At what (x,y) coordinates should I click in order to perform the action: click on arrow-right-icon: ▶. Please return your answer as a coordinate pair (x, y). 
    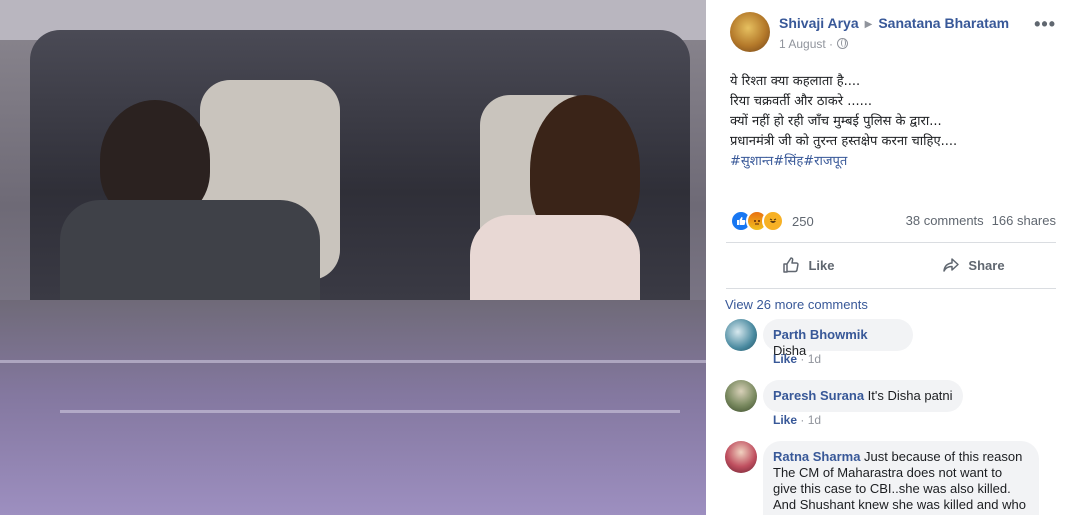
    Looking at the image, I should click on (868, 24).